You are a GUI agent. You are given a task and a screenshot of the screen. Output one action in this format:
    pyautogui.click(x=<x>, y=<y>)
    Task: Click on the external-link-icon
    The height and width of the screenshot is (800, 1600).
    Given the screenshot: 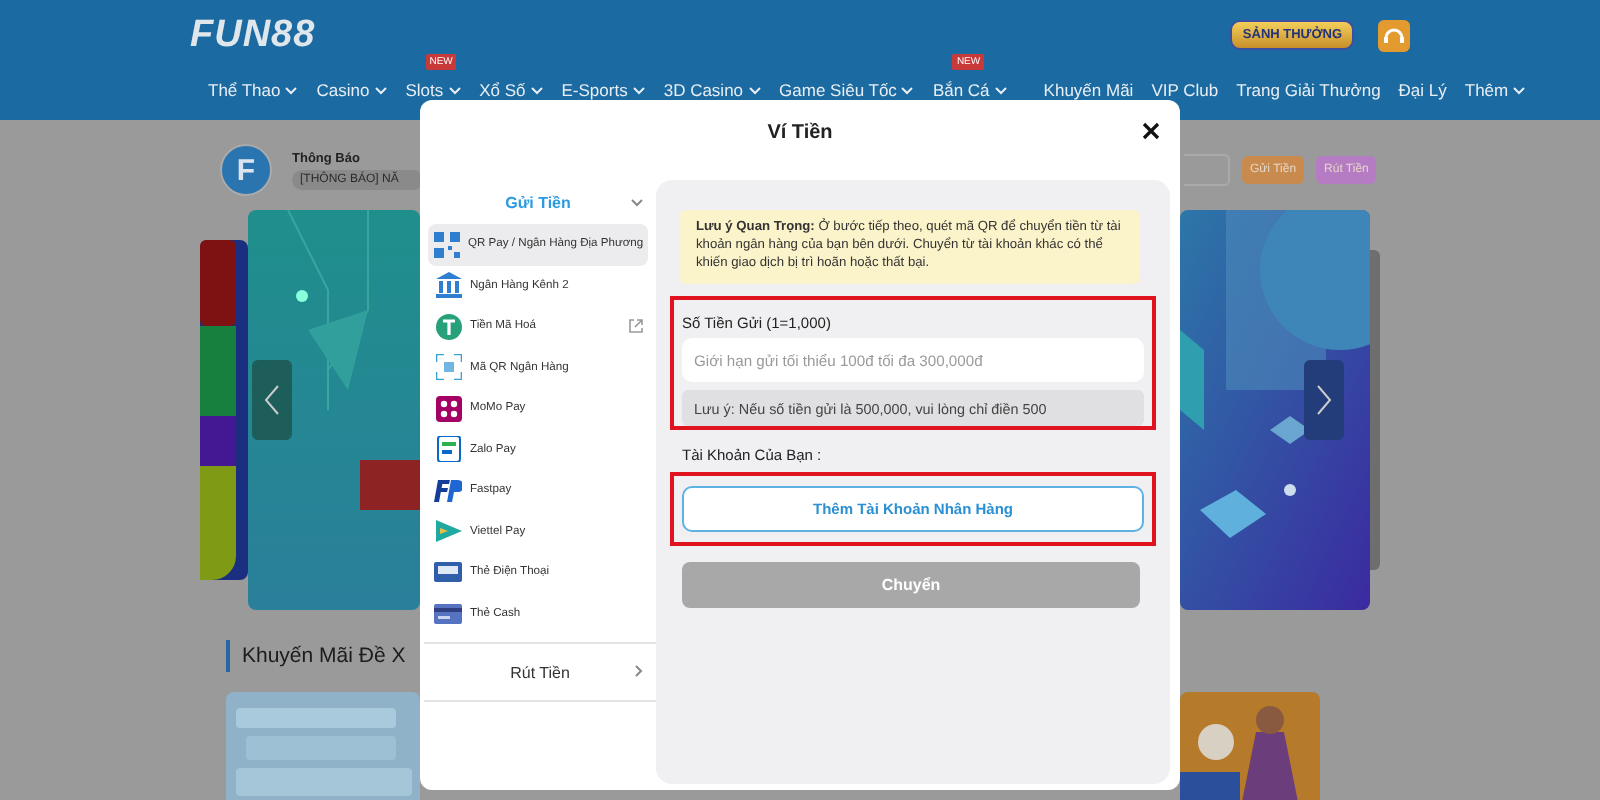 What is the action you would take?
    pyautogui.click(x=636, y=326)
    